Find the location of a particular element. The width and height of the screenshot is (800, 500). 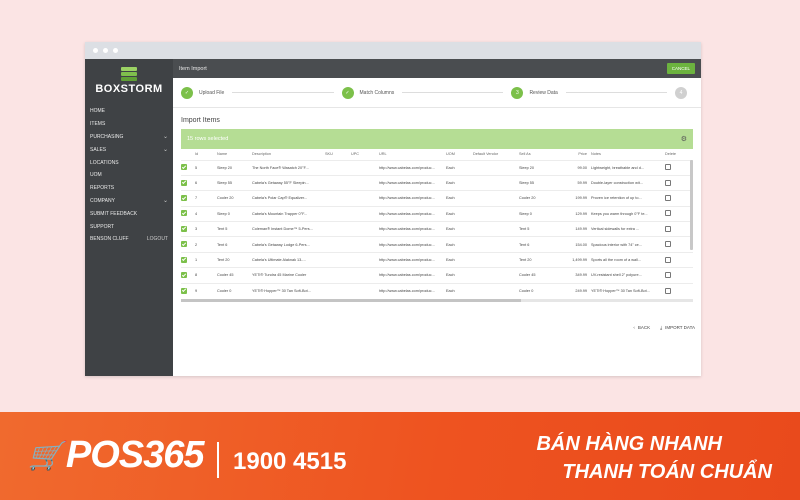

column-header: UOM is located at coordinates (459, 154).